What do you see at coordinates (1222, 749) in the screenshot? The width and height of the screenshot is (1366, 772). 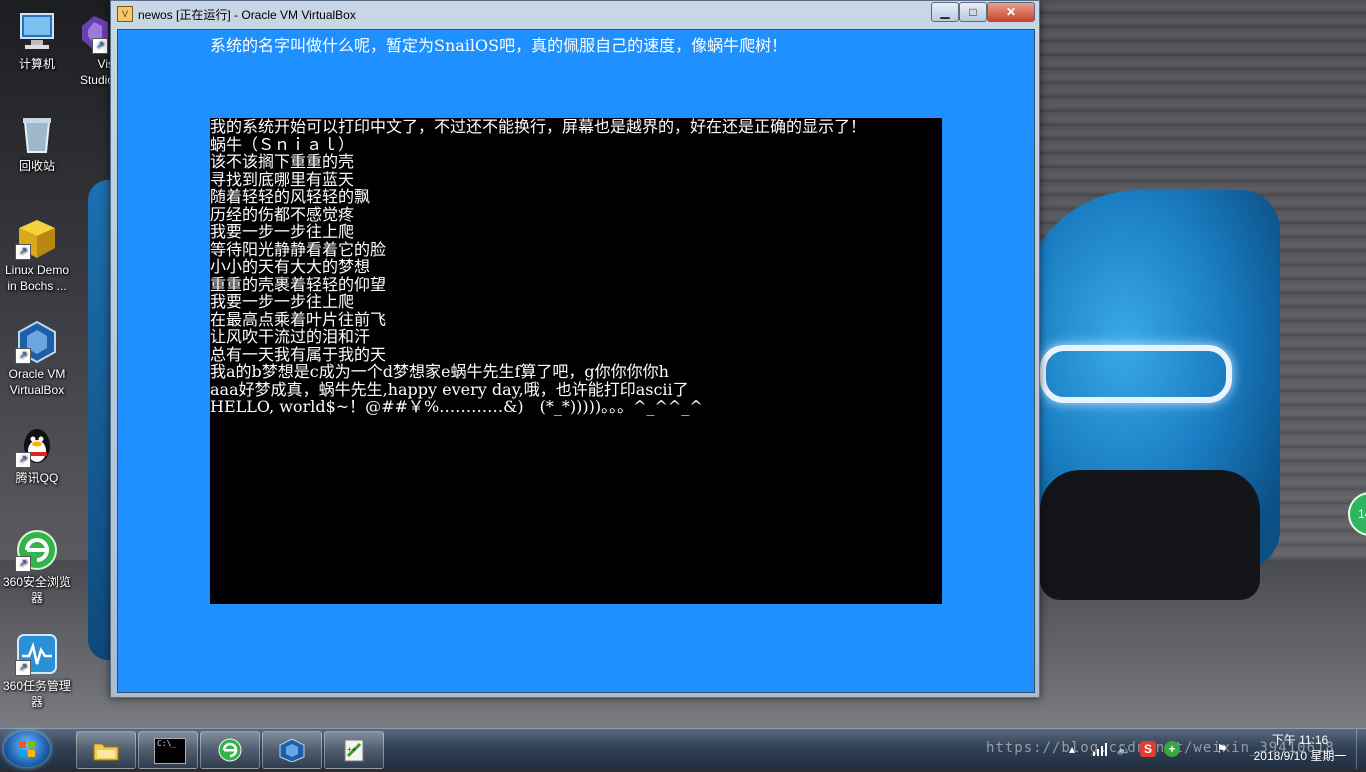 I see `action-center-flag-icon: ⚑` at bounding box center [1222, 749].